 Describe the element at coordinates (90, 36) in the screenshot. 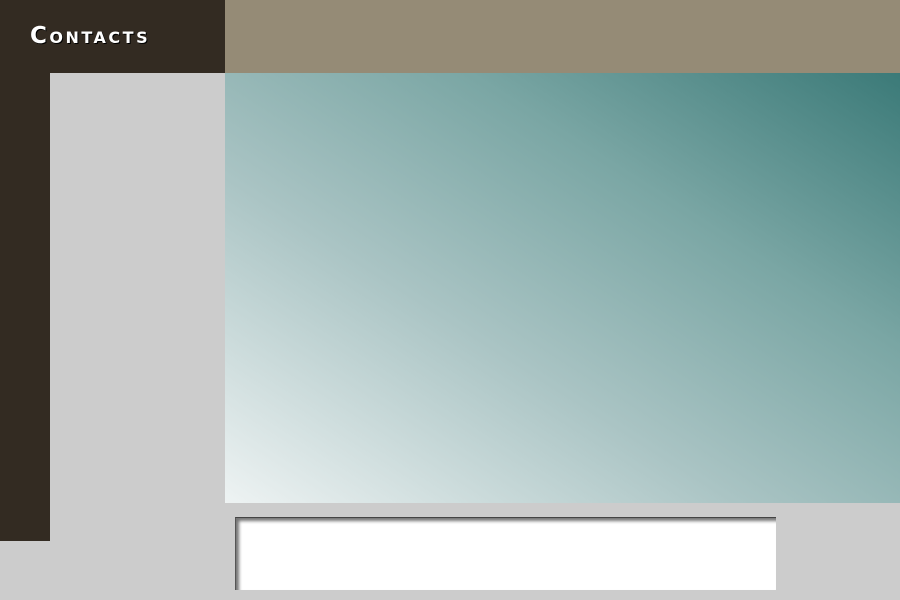

I see `page-title: Contacts` at that location.